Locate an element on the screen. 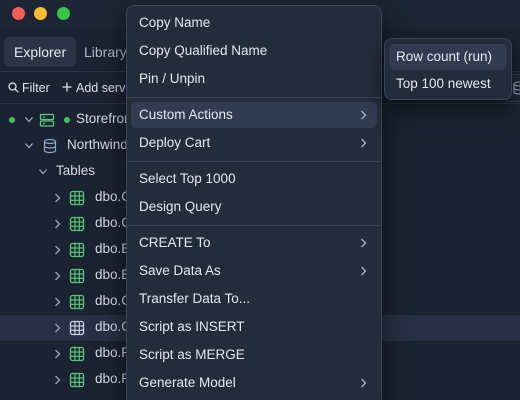 The width and height of the screenshot is (520, 400). menu-item-copy-qualified-name: Copy Qualified Name is located at coordinates (254, 51).